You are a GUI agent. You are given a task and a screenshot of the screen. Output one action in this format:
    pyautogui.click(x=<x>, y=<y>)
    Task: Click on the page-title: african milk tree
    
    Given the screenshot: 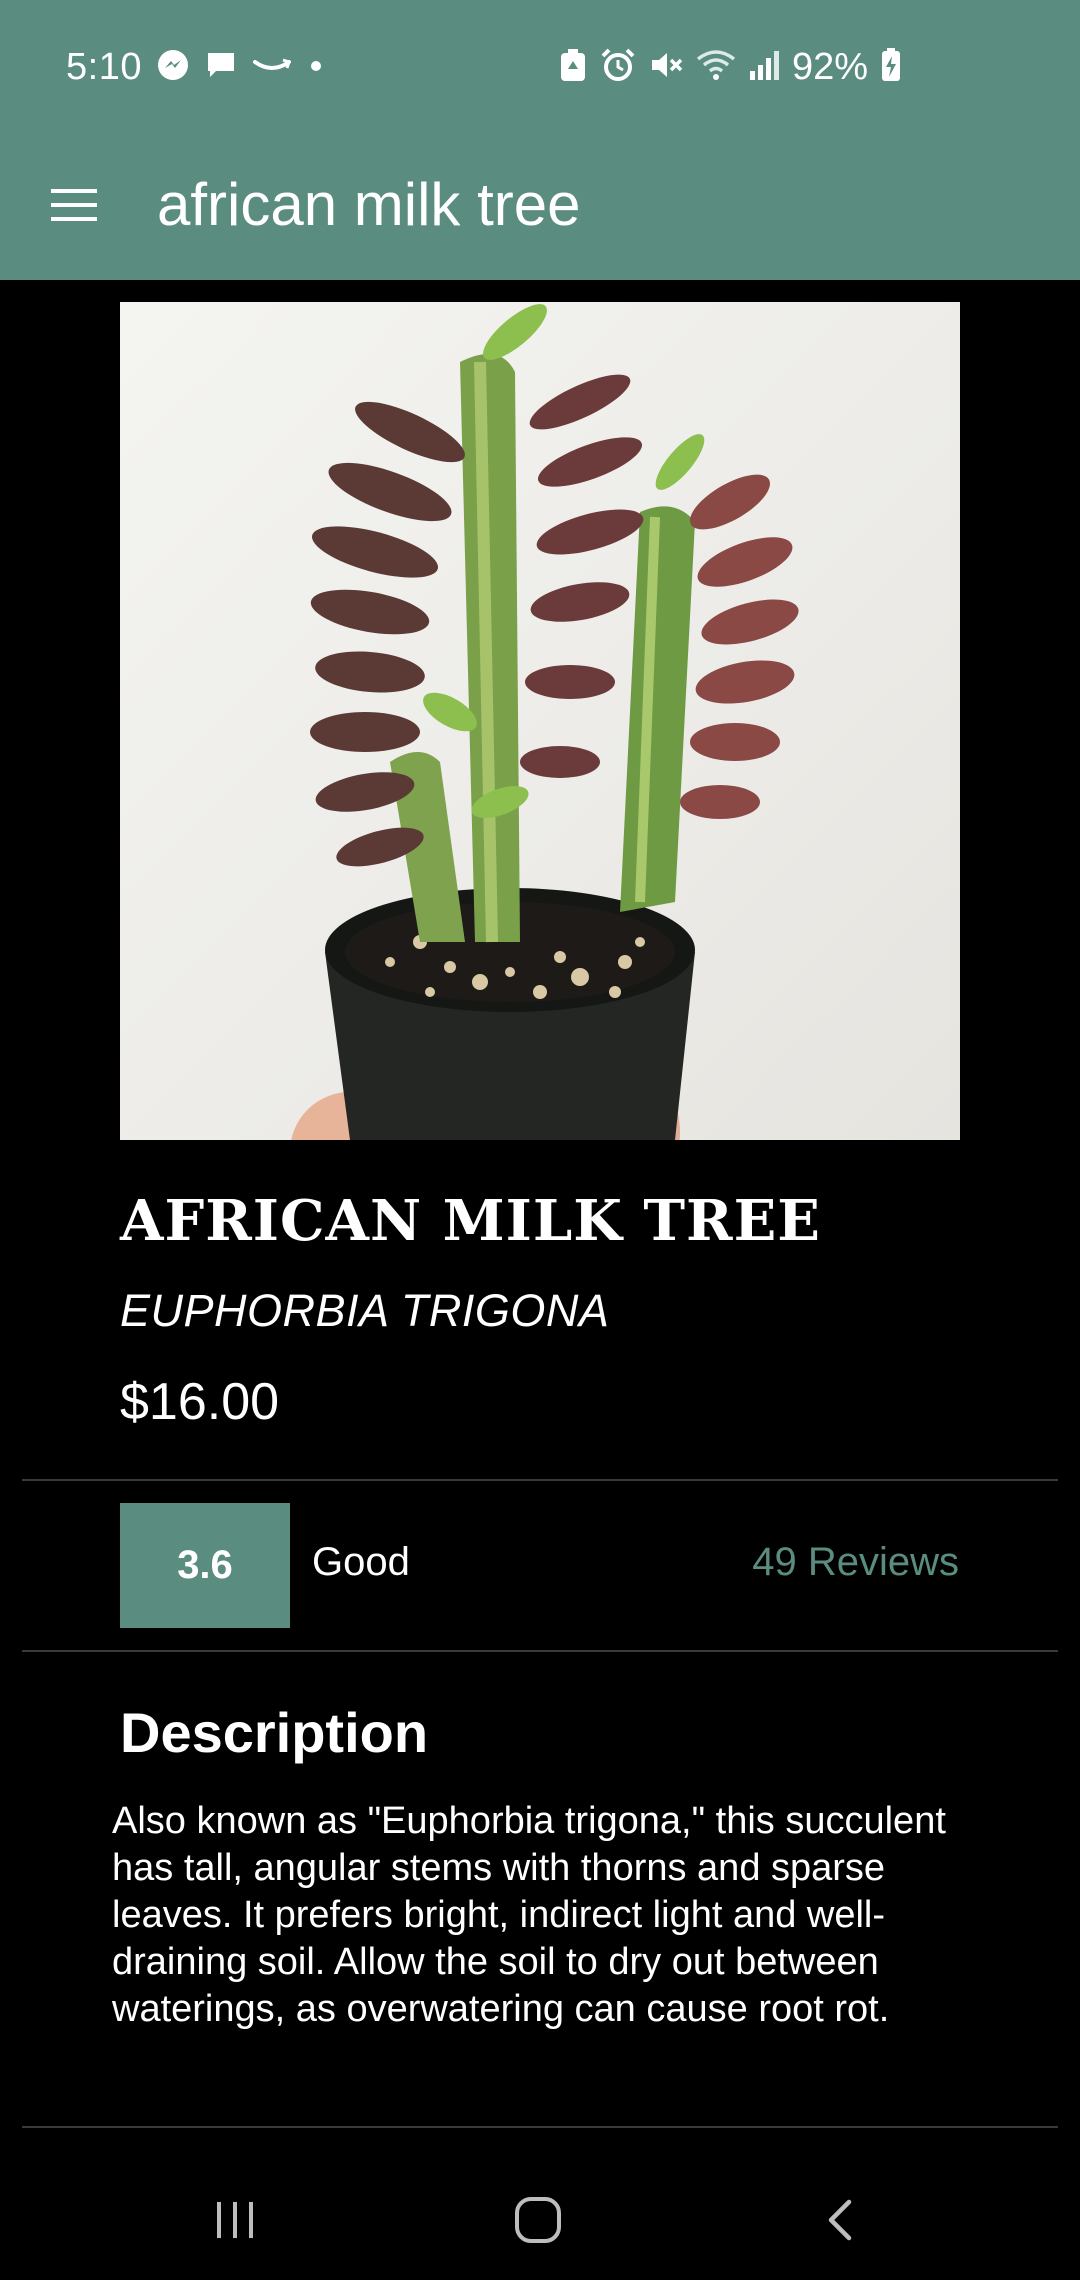 What is the action you would take?
    pyautogui.click(x=369, y=204)
    